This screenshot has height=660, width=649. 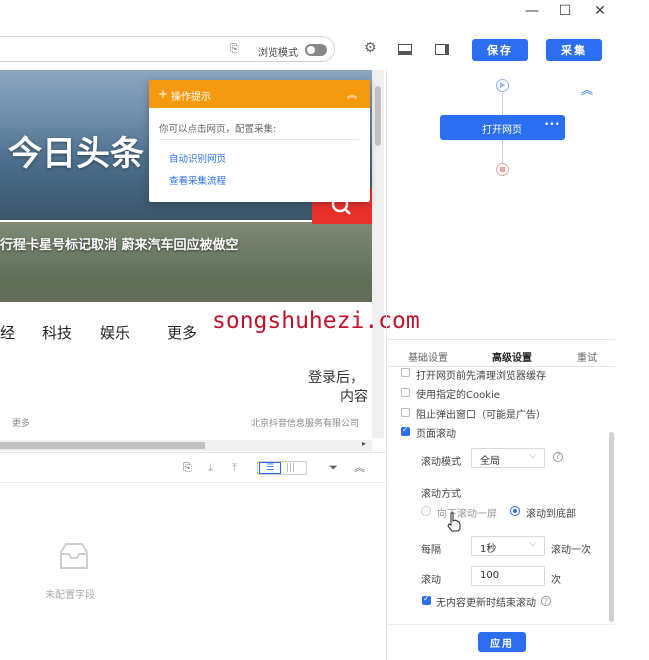 I want to click on tab-advanced: 高级设置, so click(x=512, y=356).